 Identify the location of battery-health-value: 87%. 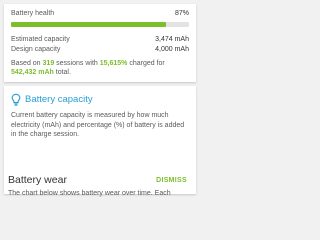
(181, 13).